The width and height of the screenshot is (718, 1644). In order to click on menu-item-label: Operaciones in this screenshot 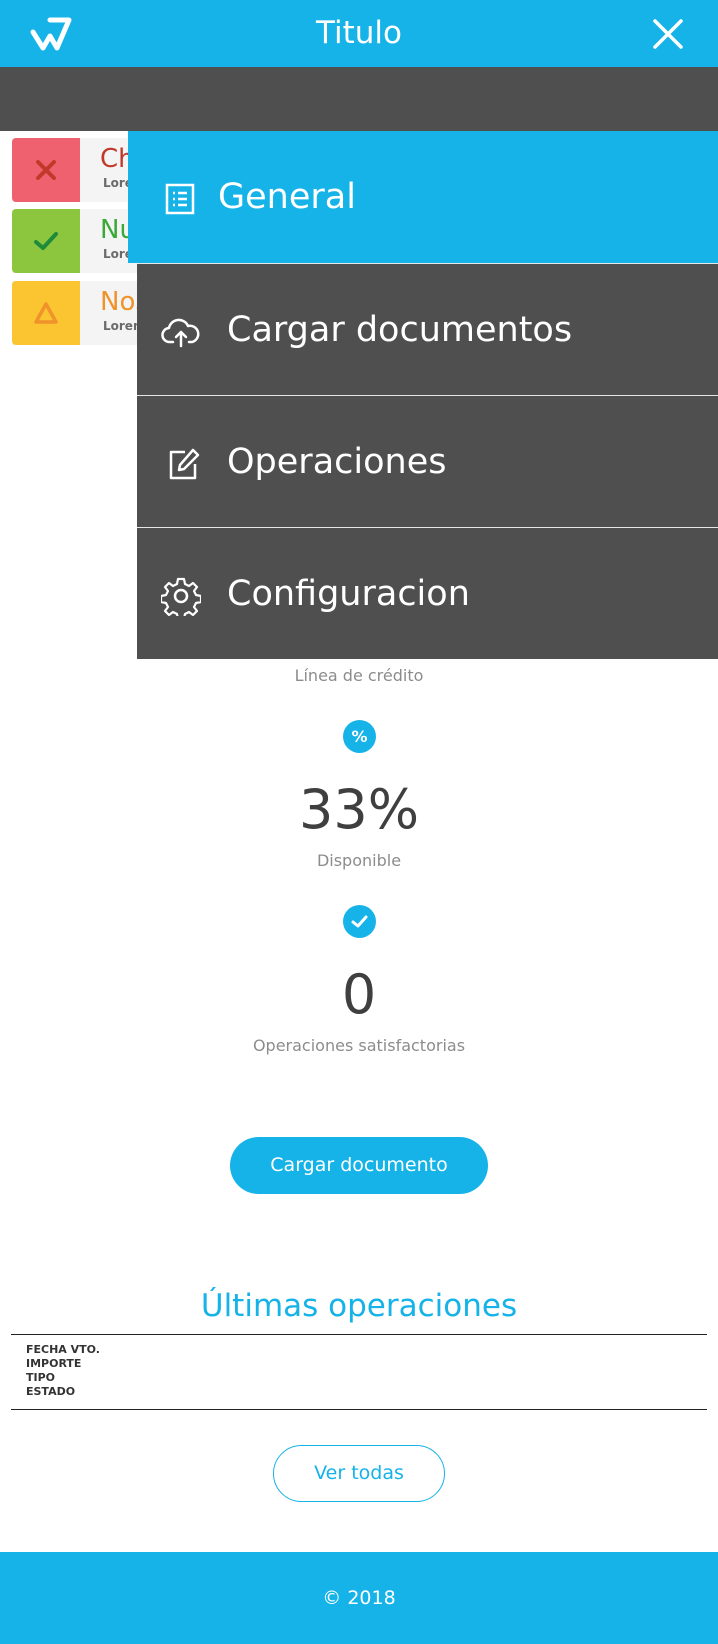, I will do `click(337, 462)`.